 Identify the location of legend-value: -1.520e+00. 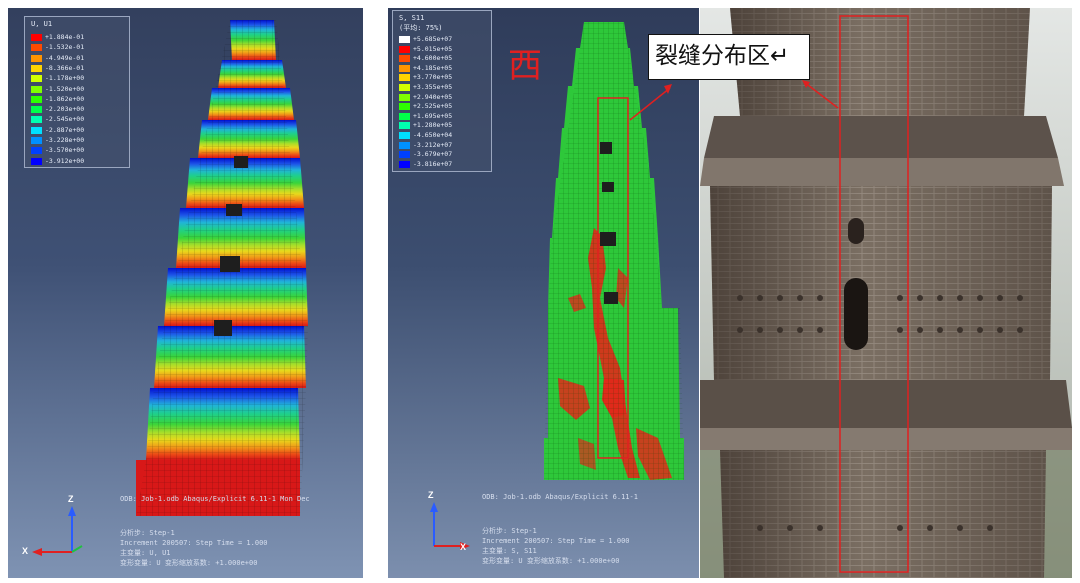
(65, 88).